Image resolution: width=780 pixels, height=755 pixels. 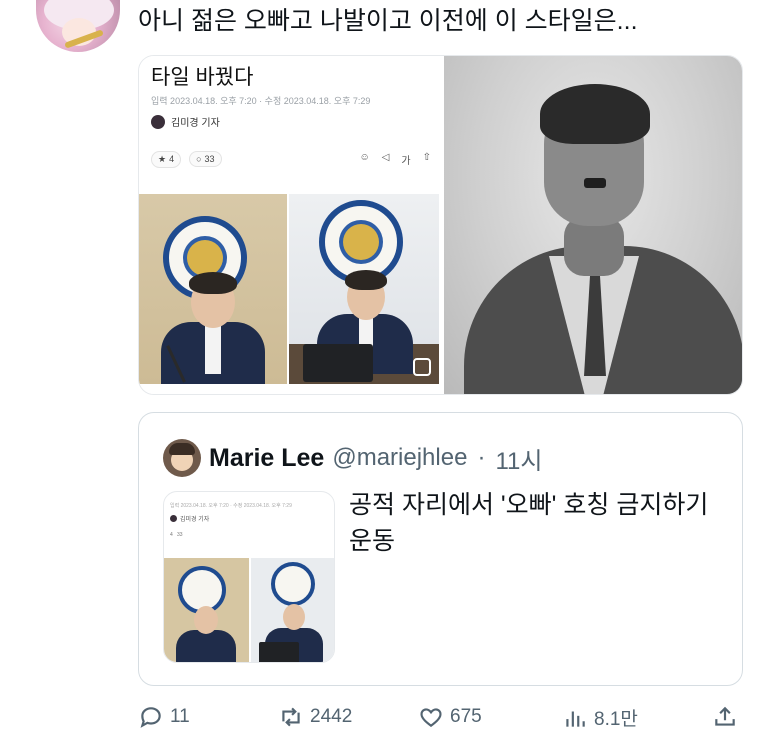 What do you see at coordinates (199, 159) in the screenshot?
I see `comment-icon: ○` at bounding box center [199, 159].